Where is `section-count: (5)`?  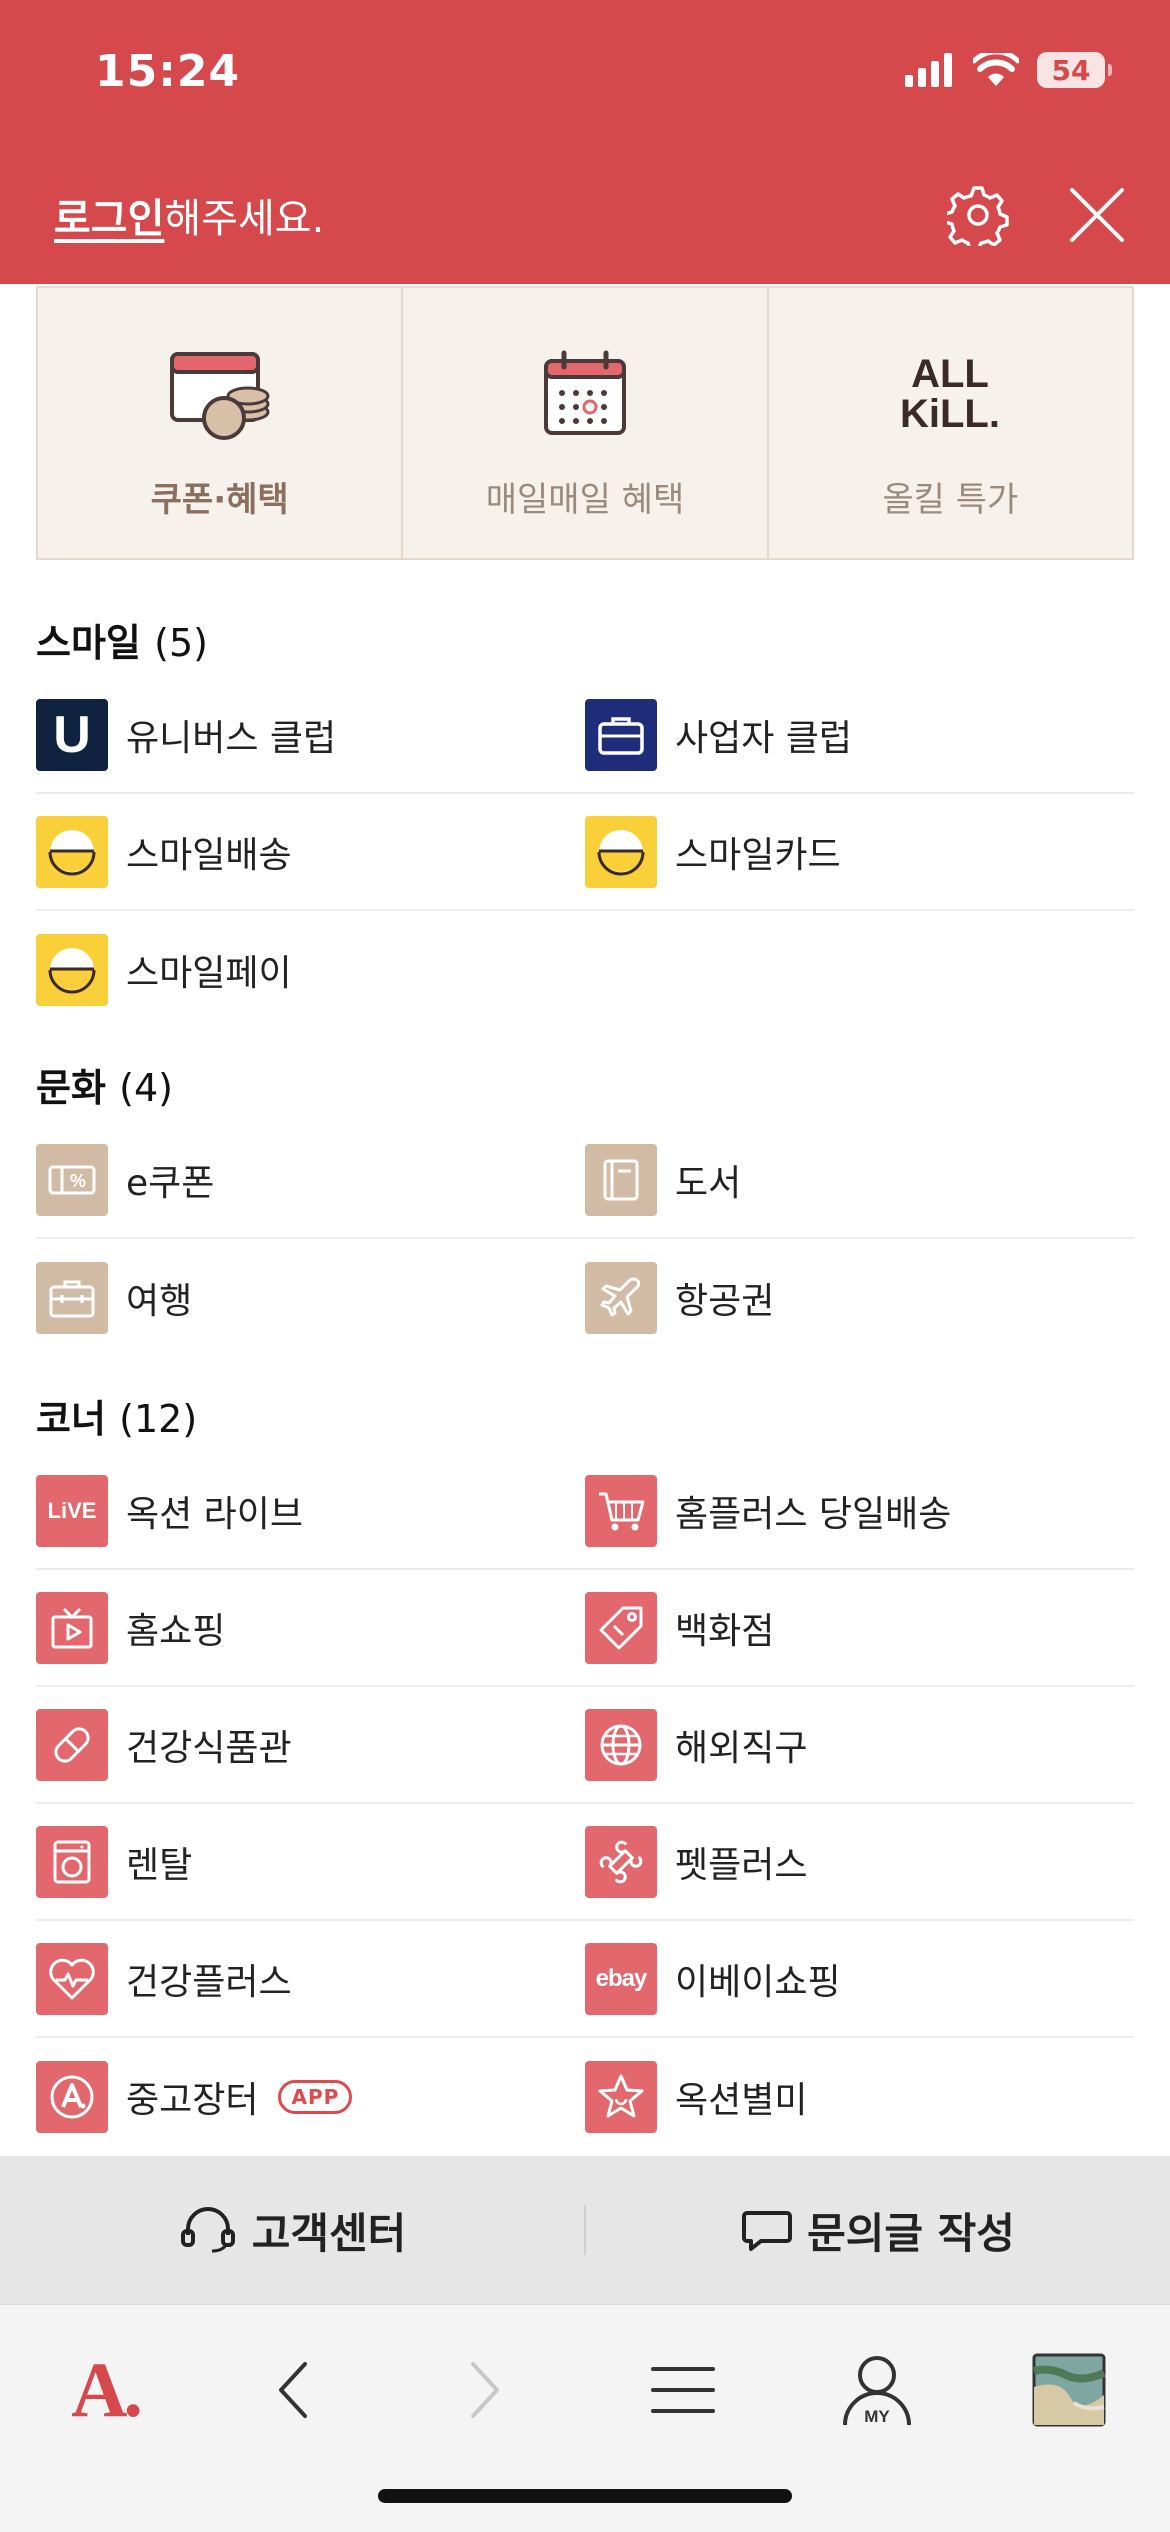
section-count: (5) is located at coordinates (181, 643).